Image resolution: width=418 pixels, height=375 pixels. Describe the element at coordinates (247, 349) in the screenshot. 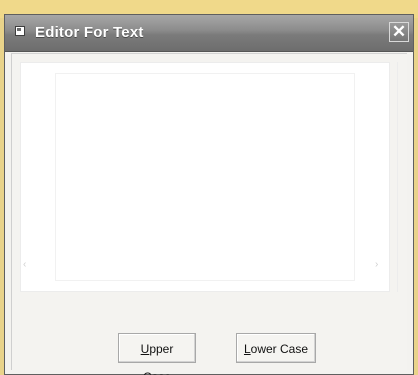

I see `lower-case-mnemonic: L` at that location.